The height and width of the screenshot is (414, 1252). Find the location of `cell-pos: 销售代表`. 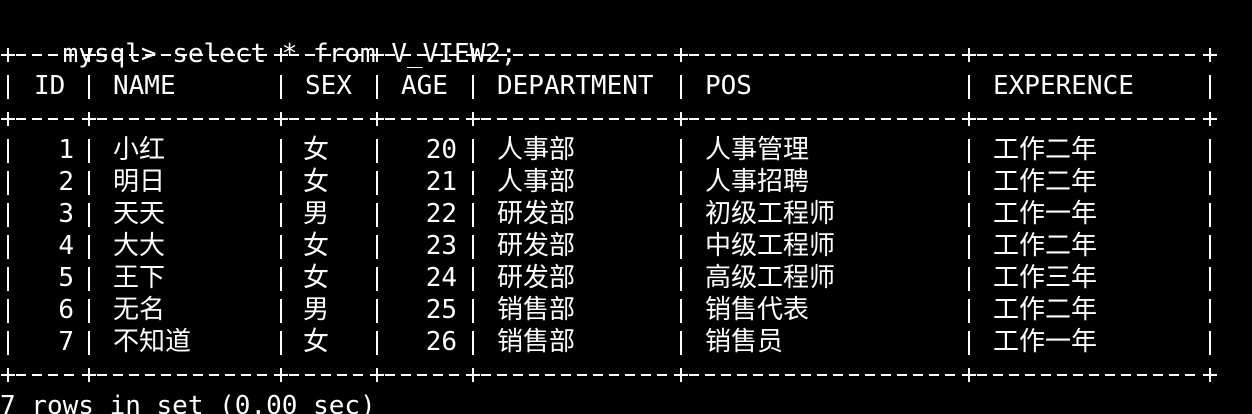

cell-pos: 销售代表 is located at coordinates (757, 310).